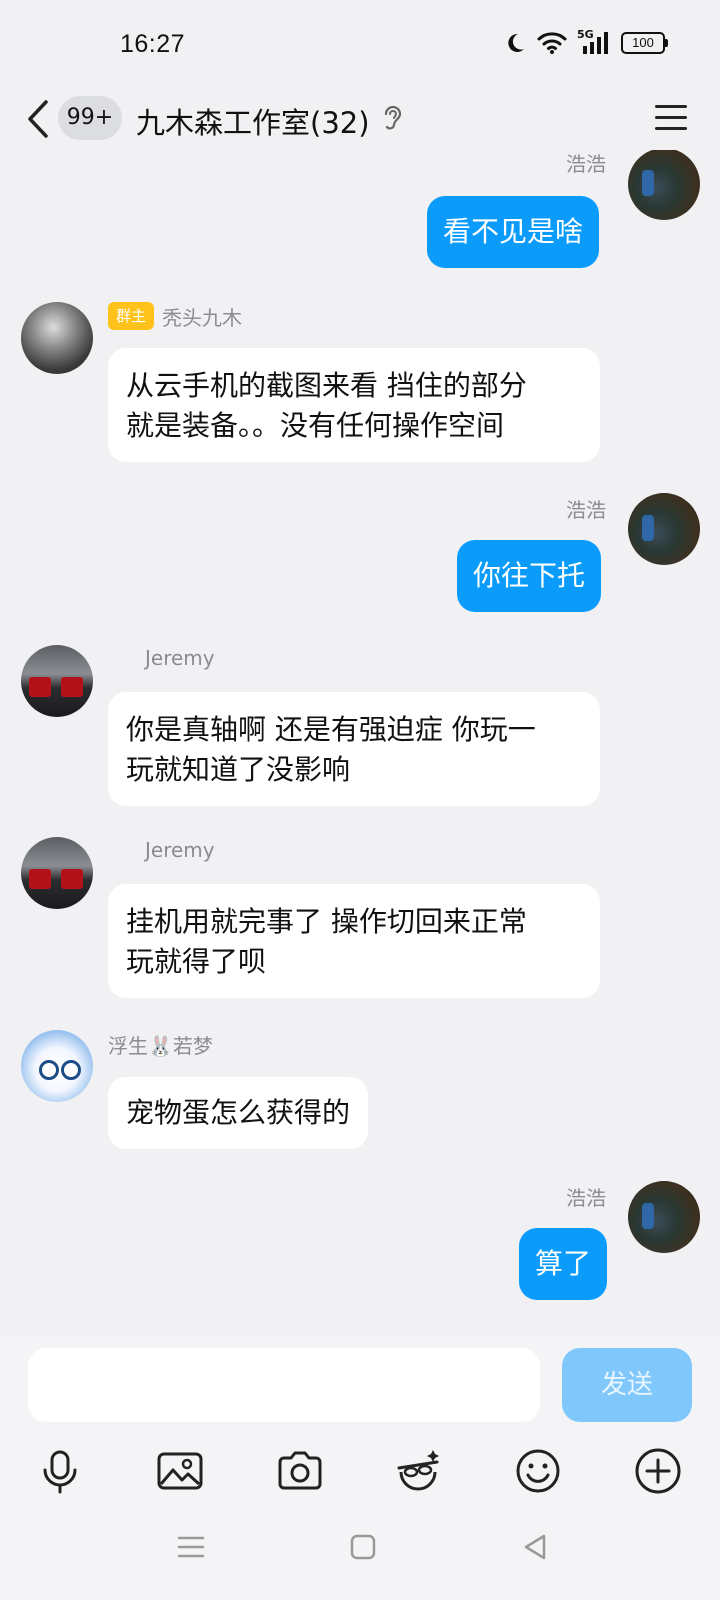  What do you see at coordinates (90, 118) in the screenshot?
I see `unread-count-badge: 99+` at bounding box center [90, 118].